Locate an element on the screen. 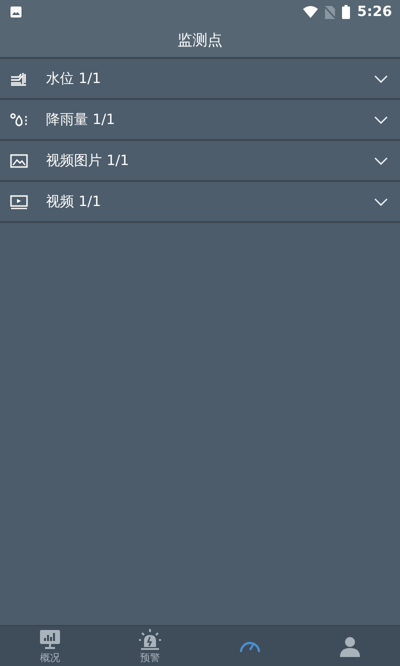  tab-label: 概况 is located at coordinates (50, 658).